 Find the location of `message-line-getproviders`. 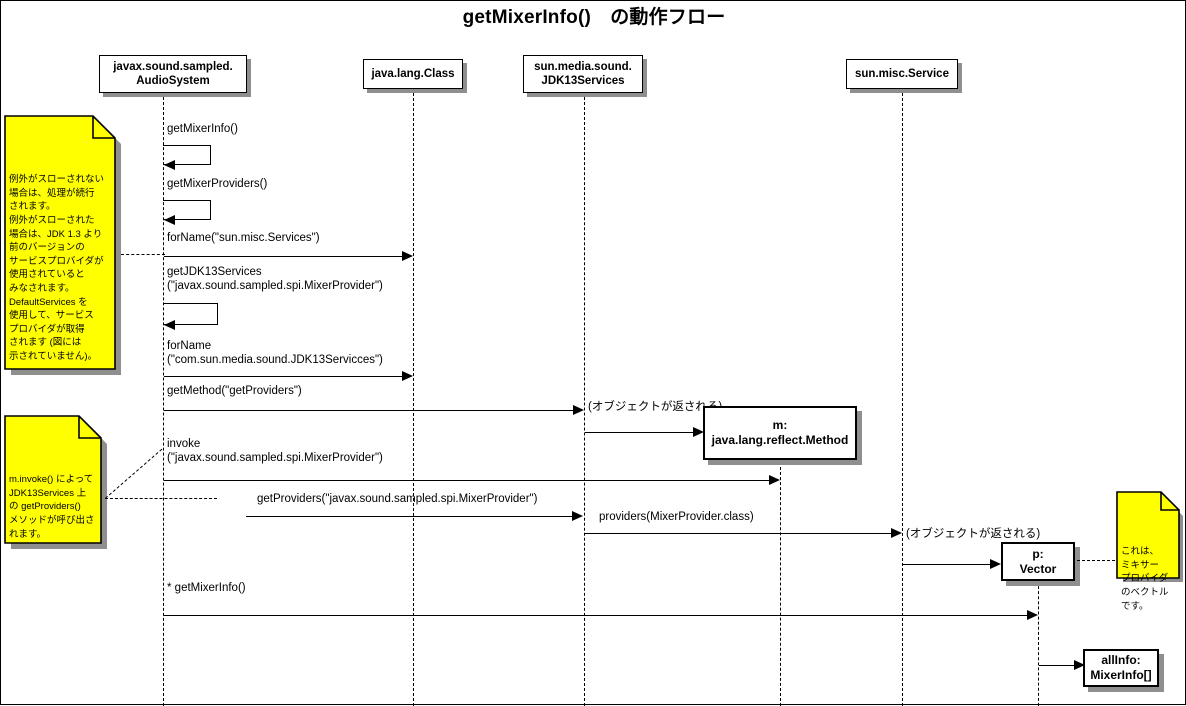

message-line-getproviders is located at coordinates (409, 516).